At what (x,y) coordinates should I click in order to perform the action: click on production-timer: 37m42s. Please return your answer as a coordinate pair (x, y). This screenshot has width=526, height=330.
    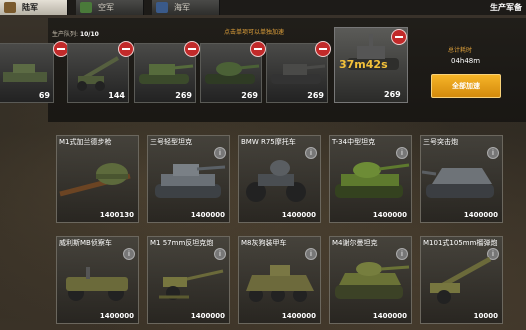
    Looking at the image, I should click on (363, 64).